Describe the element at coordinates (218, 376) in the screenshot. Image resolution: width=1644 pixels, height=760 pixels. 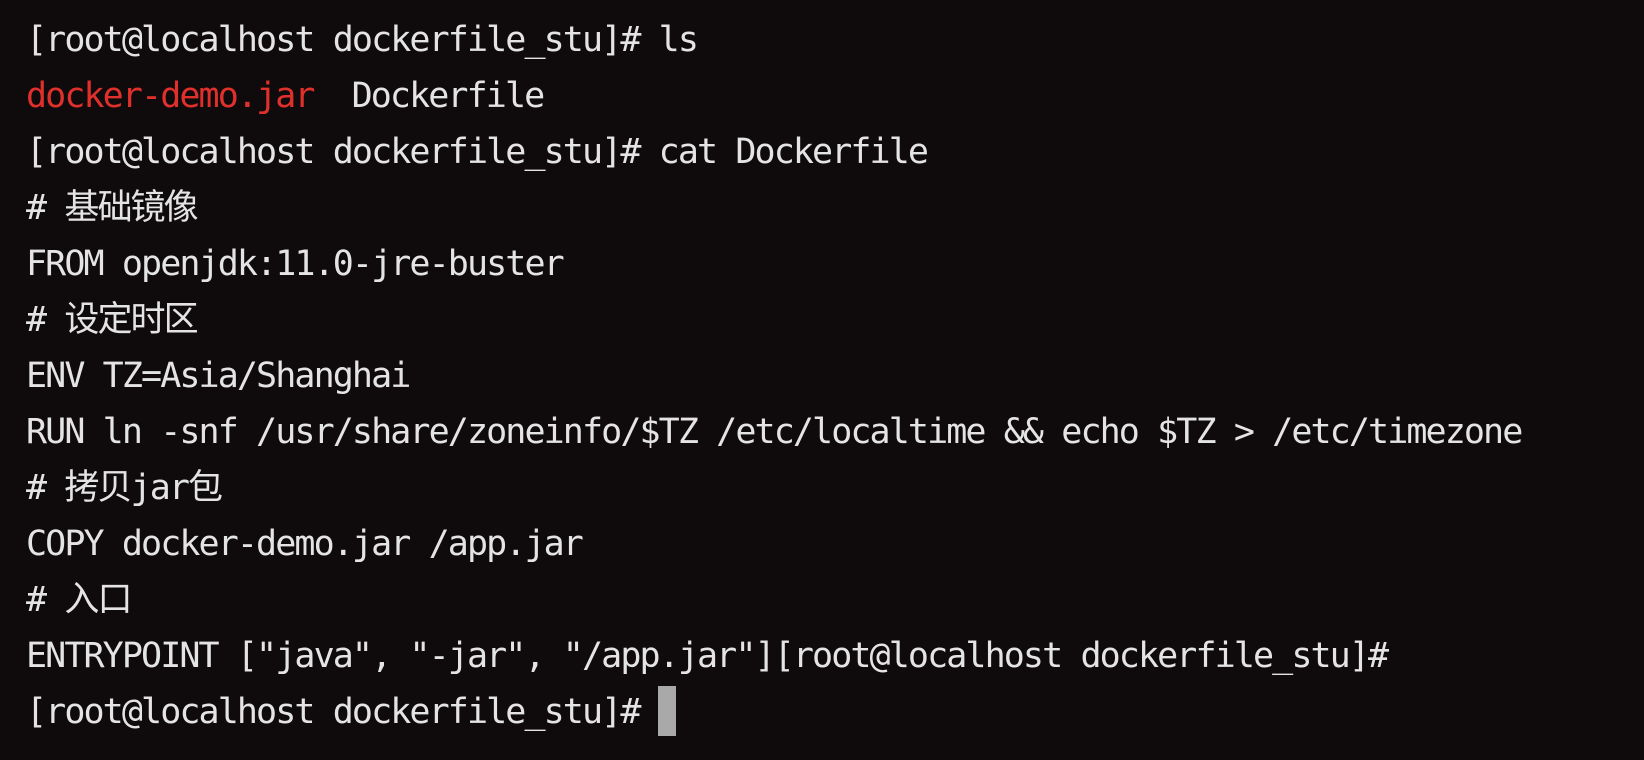
I see `terminal-line-env: ENV TZ=Asia/Shanghai` at that location.